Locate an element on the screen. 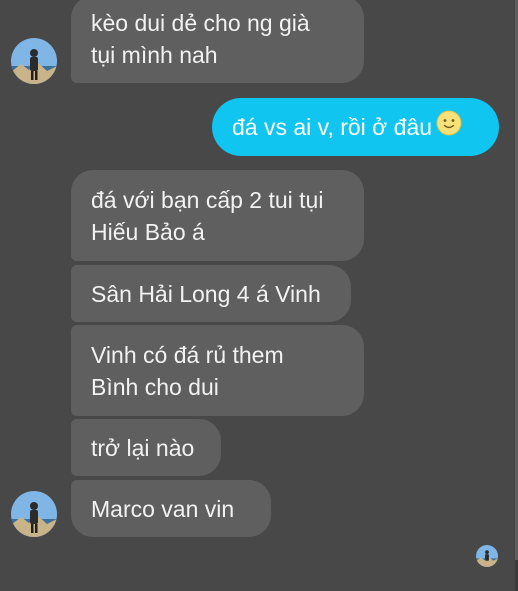 The width and height of the screenshot is (518, 591). message-text: kèo dui dẻ cho ng già is located at coordinates (200, 23).